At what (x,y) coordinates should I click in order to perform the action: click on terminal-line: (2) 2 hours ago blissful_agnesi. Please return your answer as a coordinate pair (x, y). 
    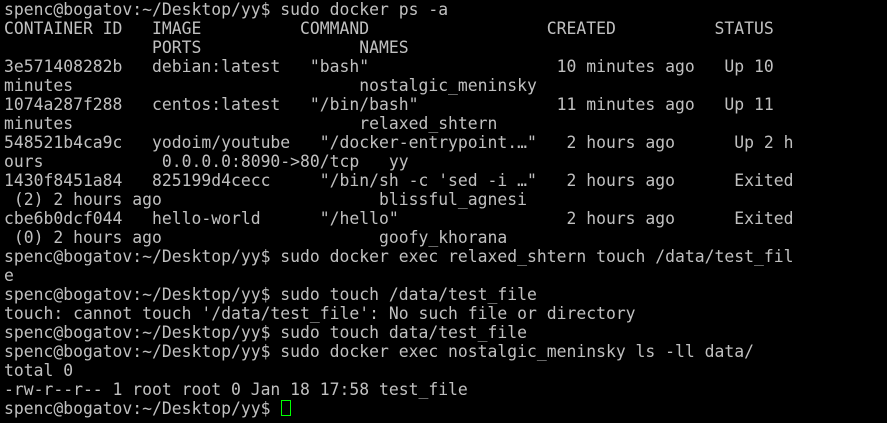
    Looking at the image, I should click on (266, 199).